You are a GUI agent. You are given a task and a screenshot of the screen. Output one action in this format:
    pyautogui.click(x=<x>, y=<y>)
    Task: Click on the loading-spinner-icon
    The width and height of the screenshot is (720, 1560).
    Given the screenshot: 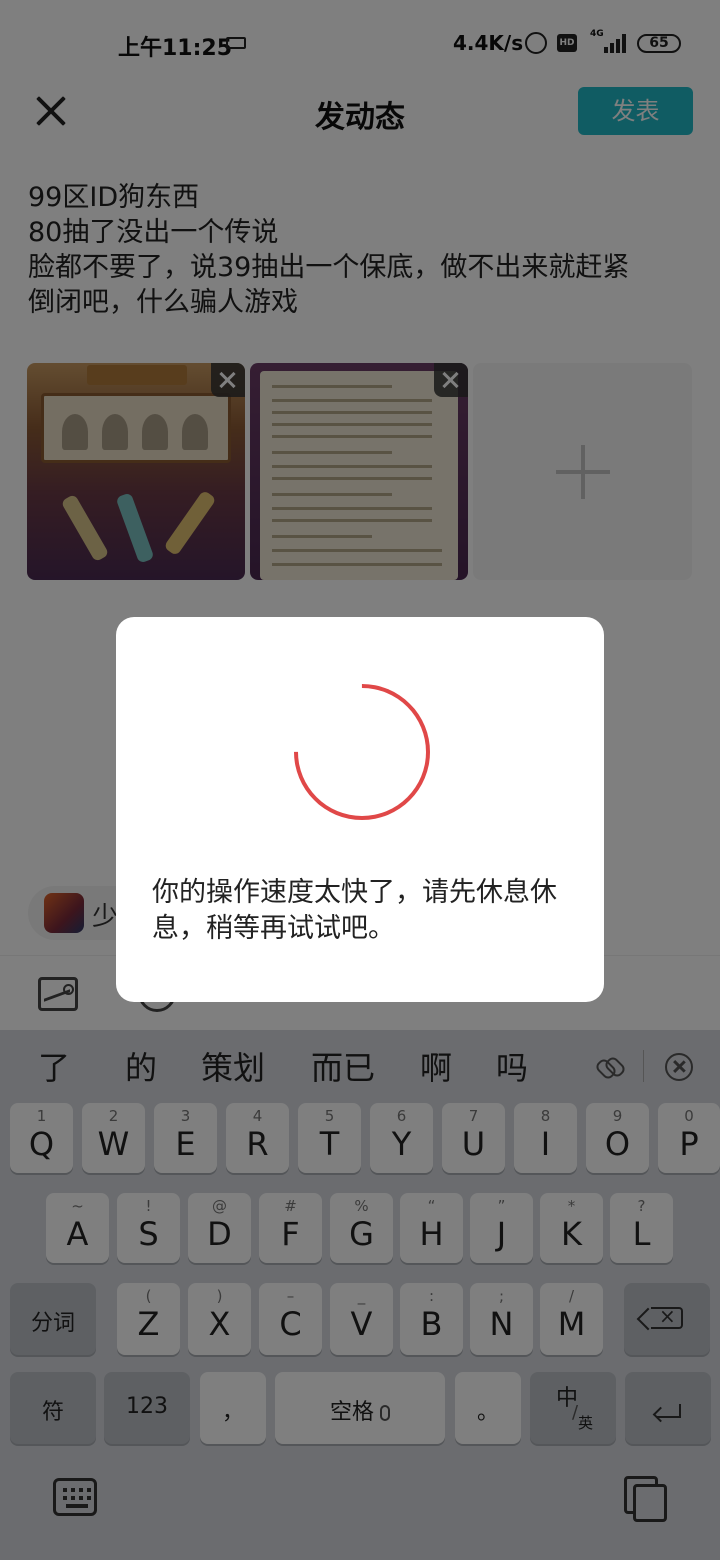 What is the action you would take?
    pyautogui.click(x=362, y=752)
    